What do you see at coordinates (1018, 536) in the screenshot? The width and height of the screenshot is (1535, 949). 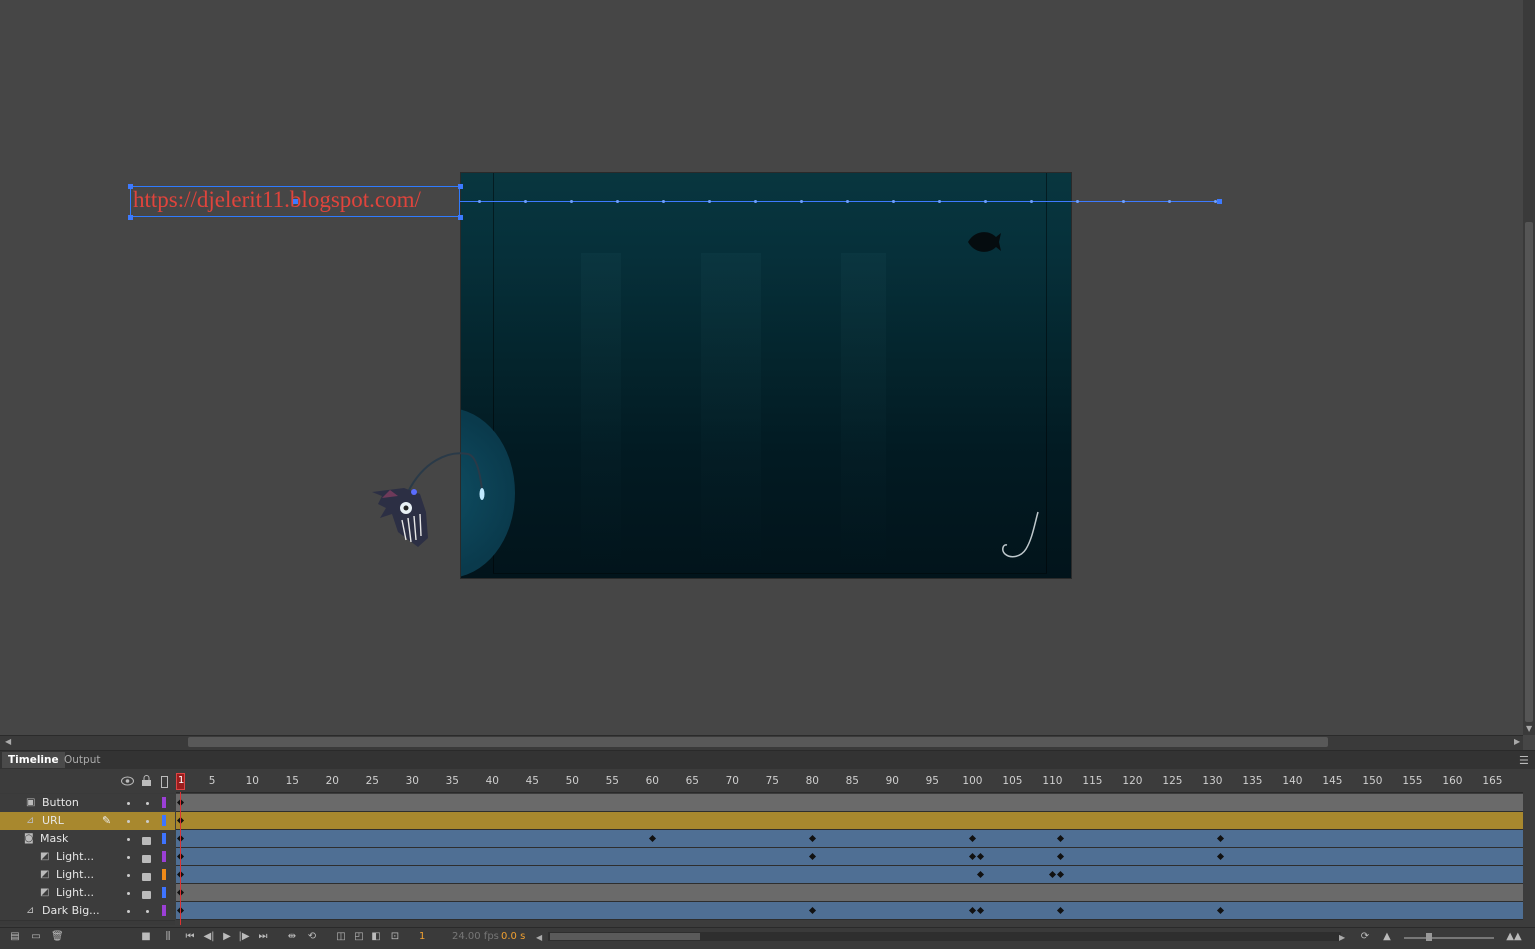 I see `hook-icon` at bounding box center [1018, 536].